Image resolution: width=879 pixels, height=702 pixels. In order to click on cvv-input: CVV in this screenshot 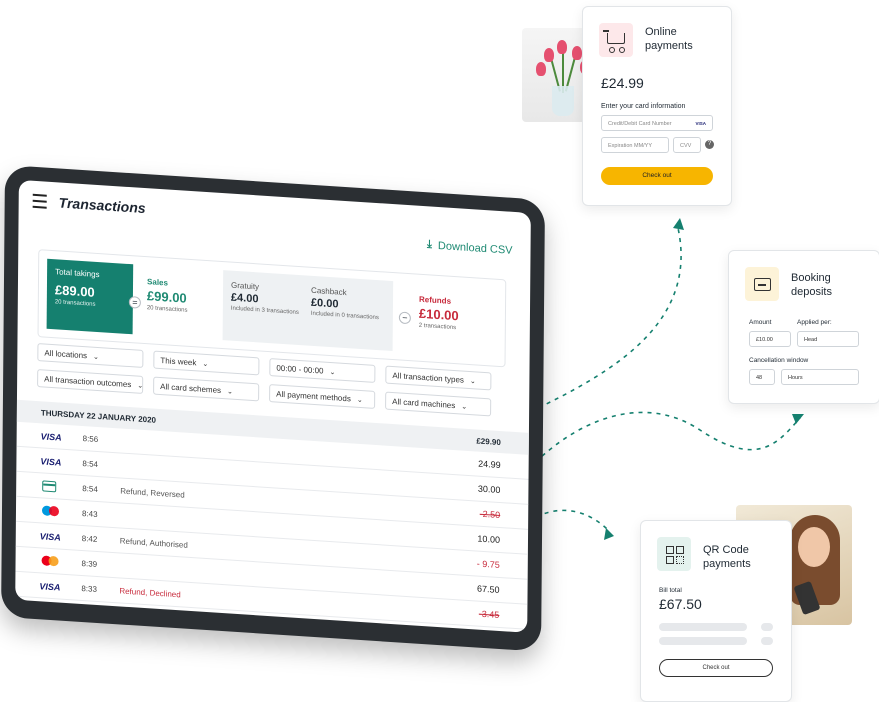, I will do `click(687, 145)`.